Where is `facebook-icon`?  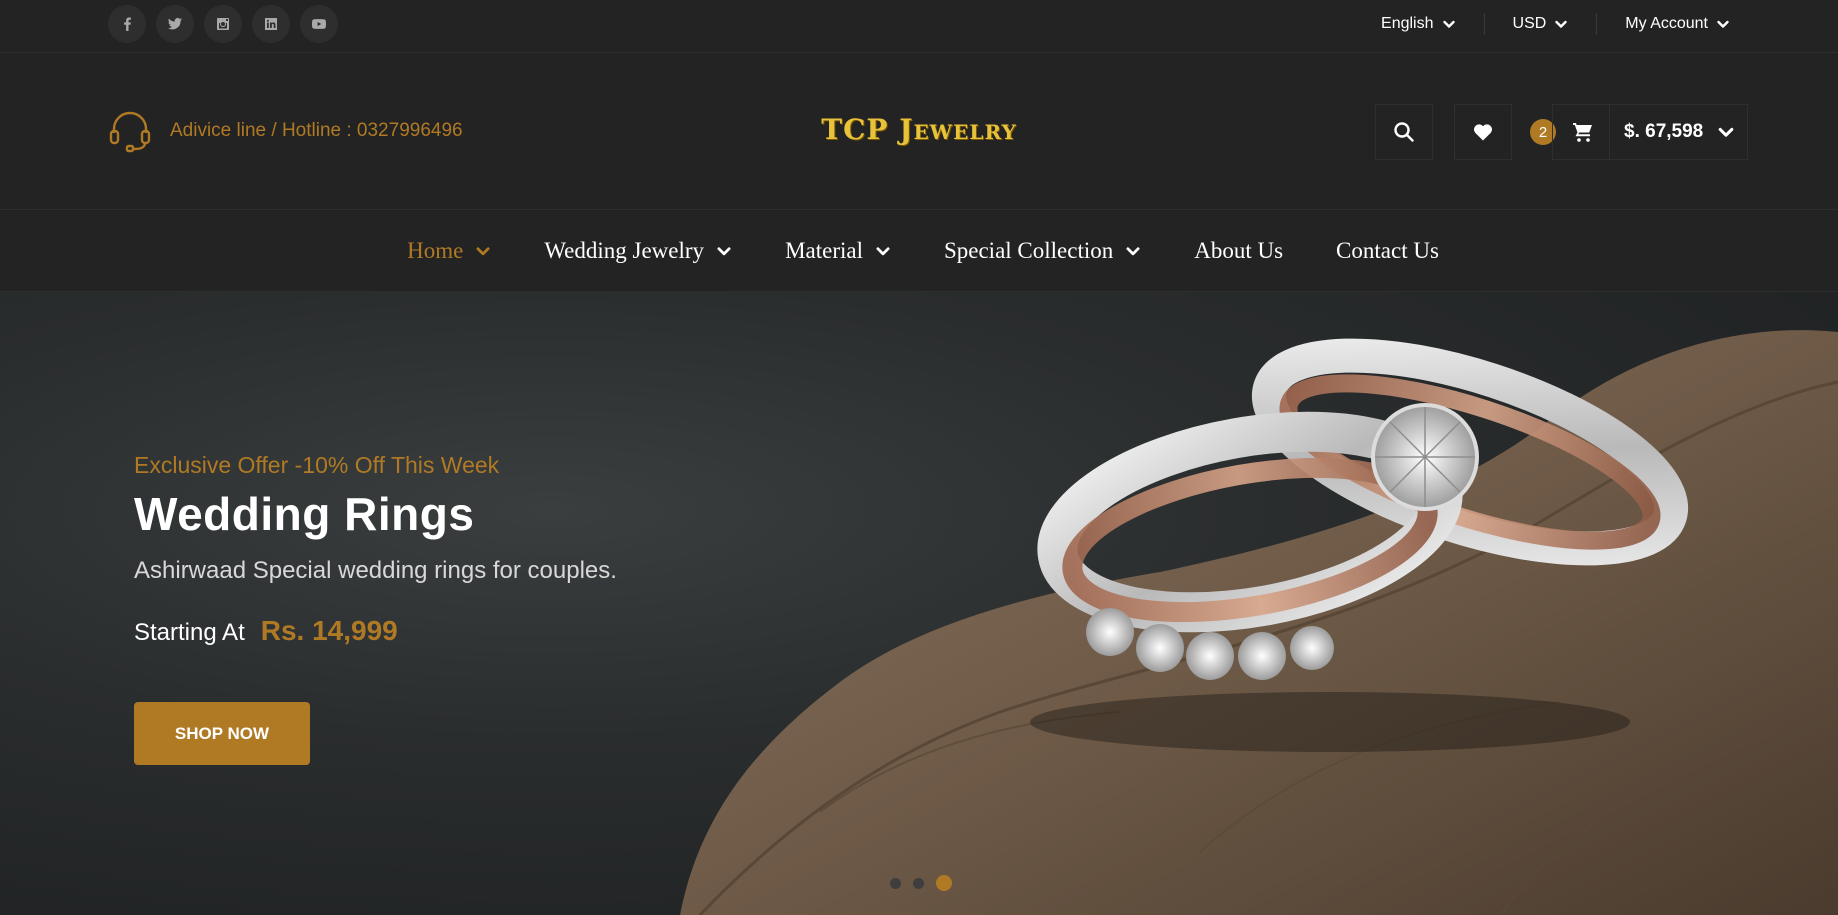 facebook-icon is located at coordinates (127, 24).